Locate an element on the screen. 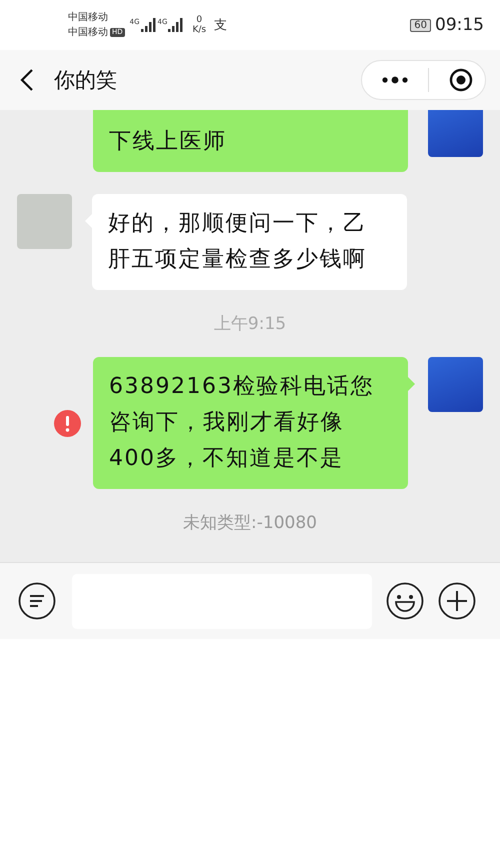 The height and width of the screenshot is (866, 500). close-icon is located at coordinates (461, 80).